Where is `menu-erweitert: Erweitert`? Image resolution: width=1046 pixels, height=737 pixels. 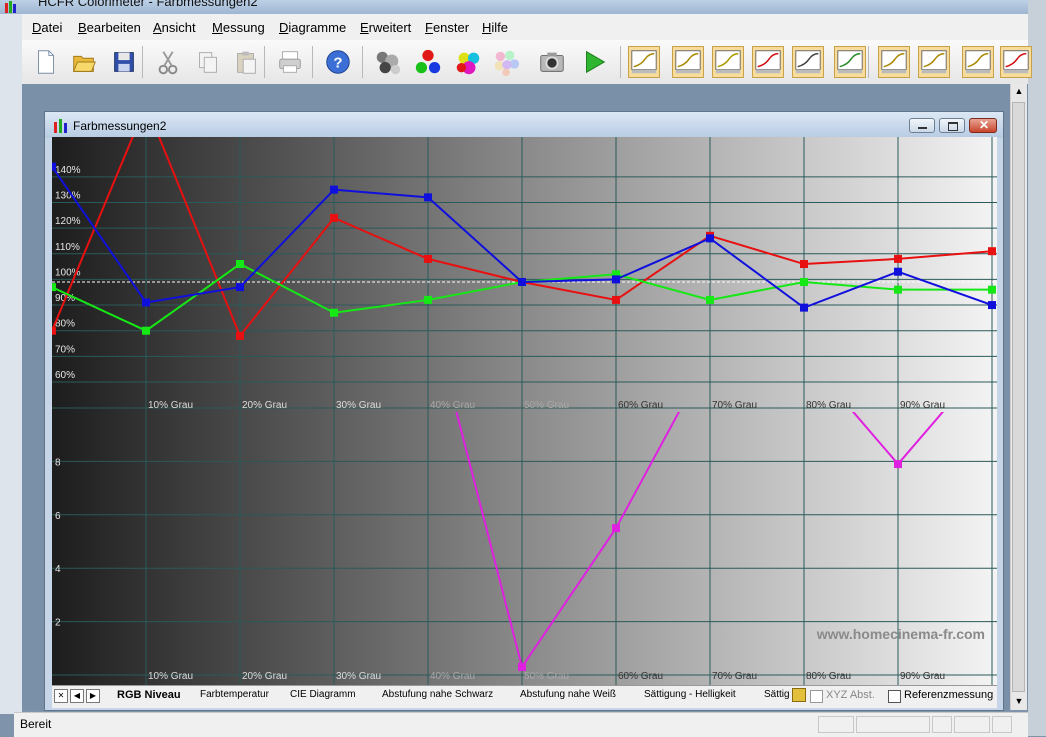
menu-erweitert: Erweitert is located at coordinates (385, 27).